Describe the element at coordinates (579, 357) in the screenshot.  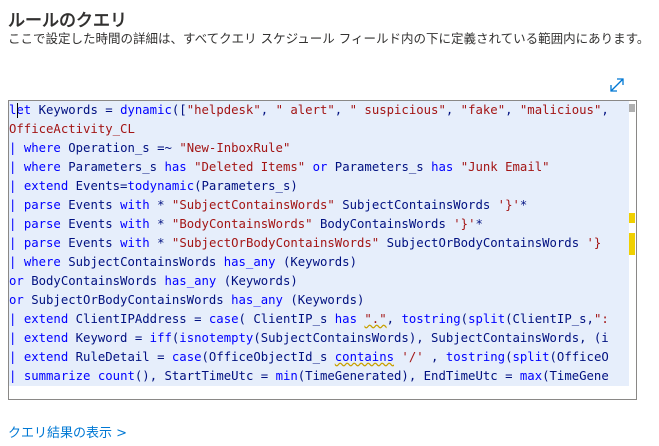
I see `code-token: (OfficeO` at that location.